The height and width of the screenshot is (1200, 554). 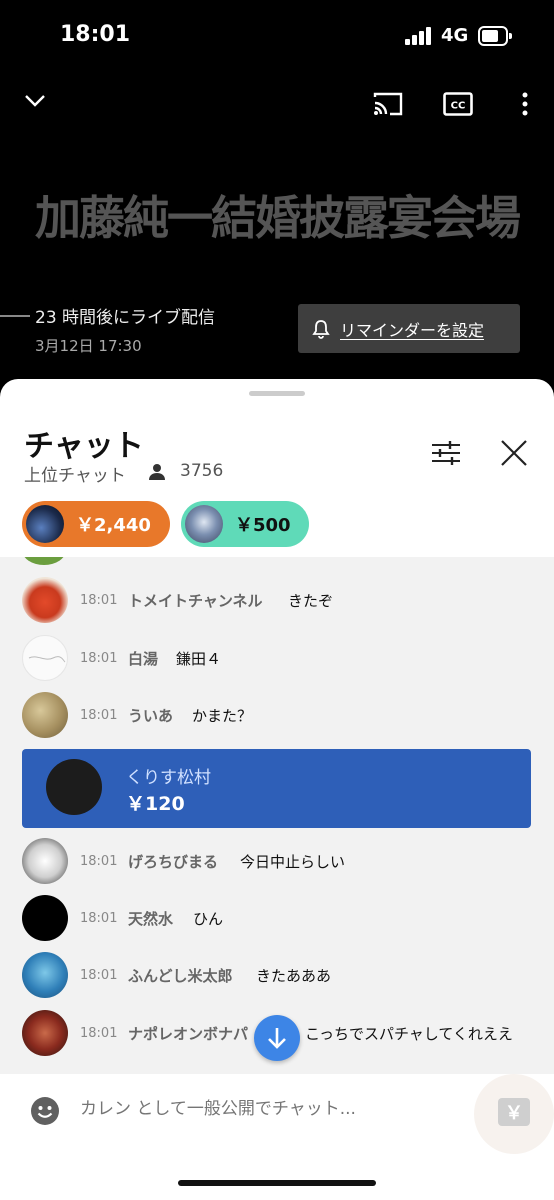 What do you see at coordinates (180, 975) in the screenshot?
I see `message-author: ふんどし米太郎` at bounding box center [180, 975].